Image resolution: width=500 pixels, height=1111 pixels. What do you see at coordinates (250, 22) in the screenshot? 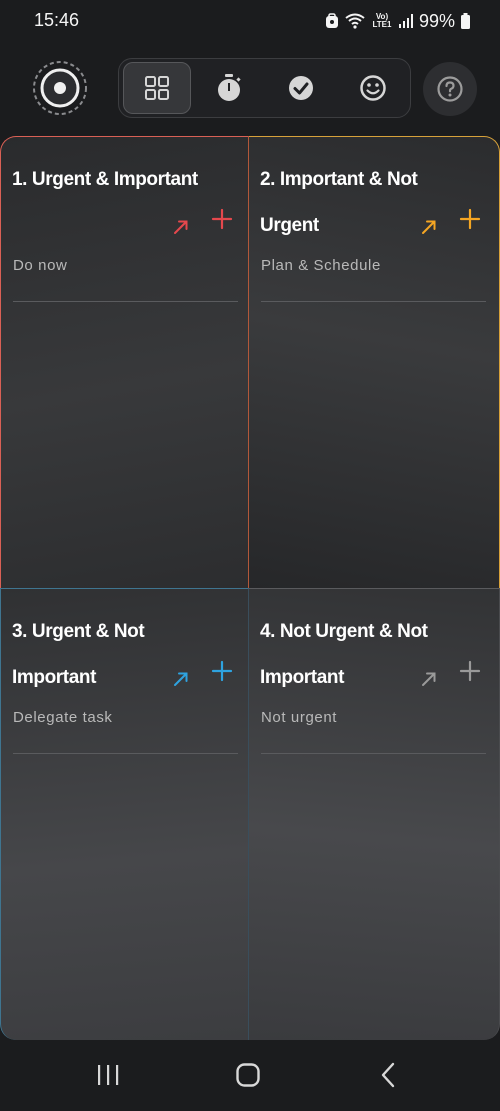
I see `status-bar: 15:46 Vo) LTE1 99%` at bounding box center [250, 22].